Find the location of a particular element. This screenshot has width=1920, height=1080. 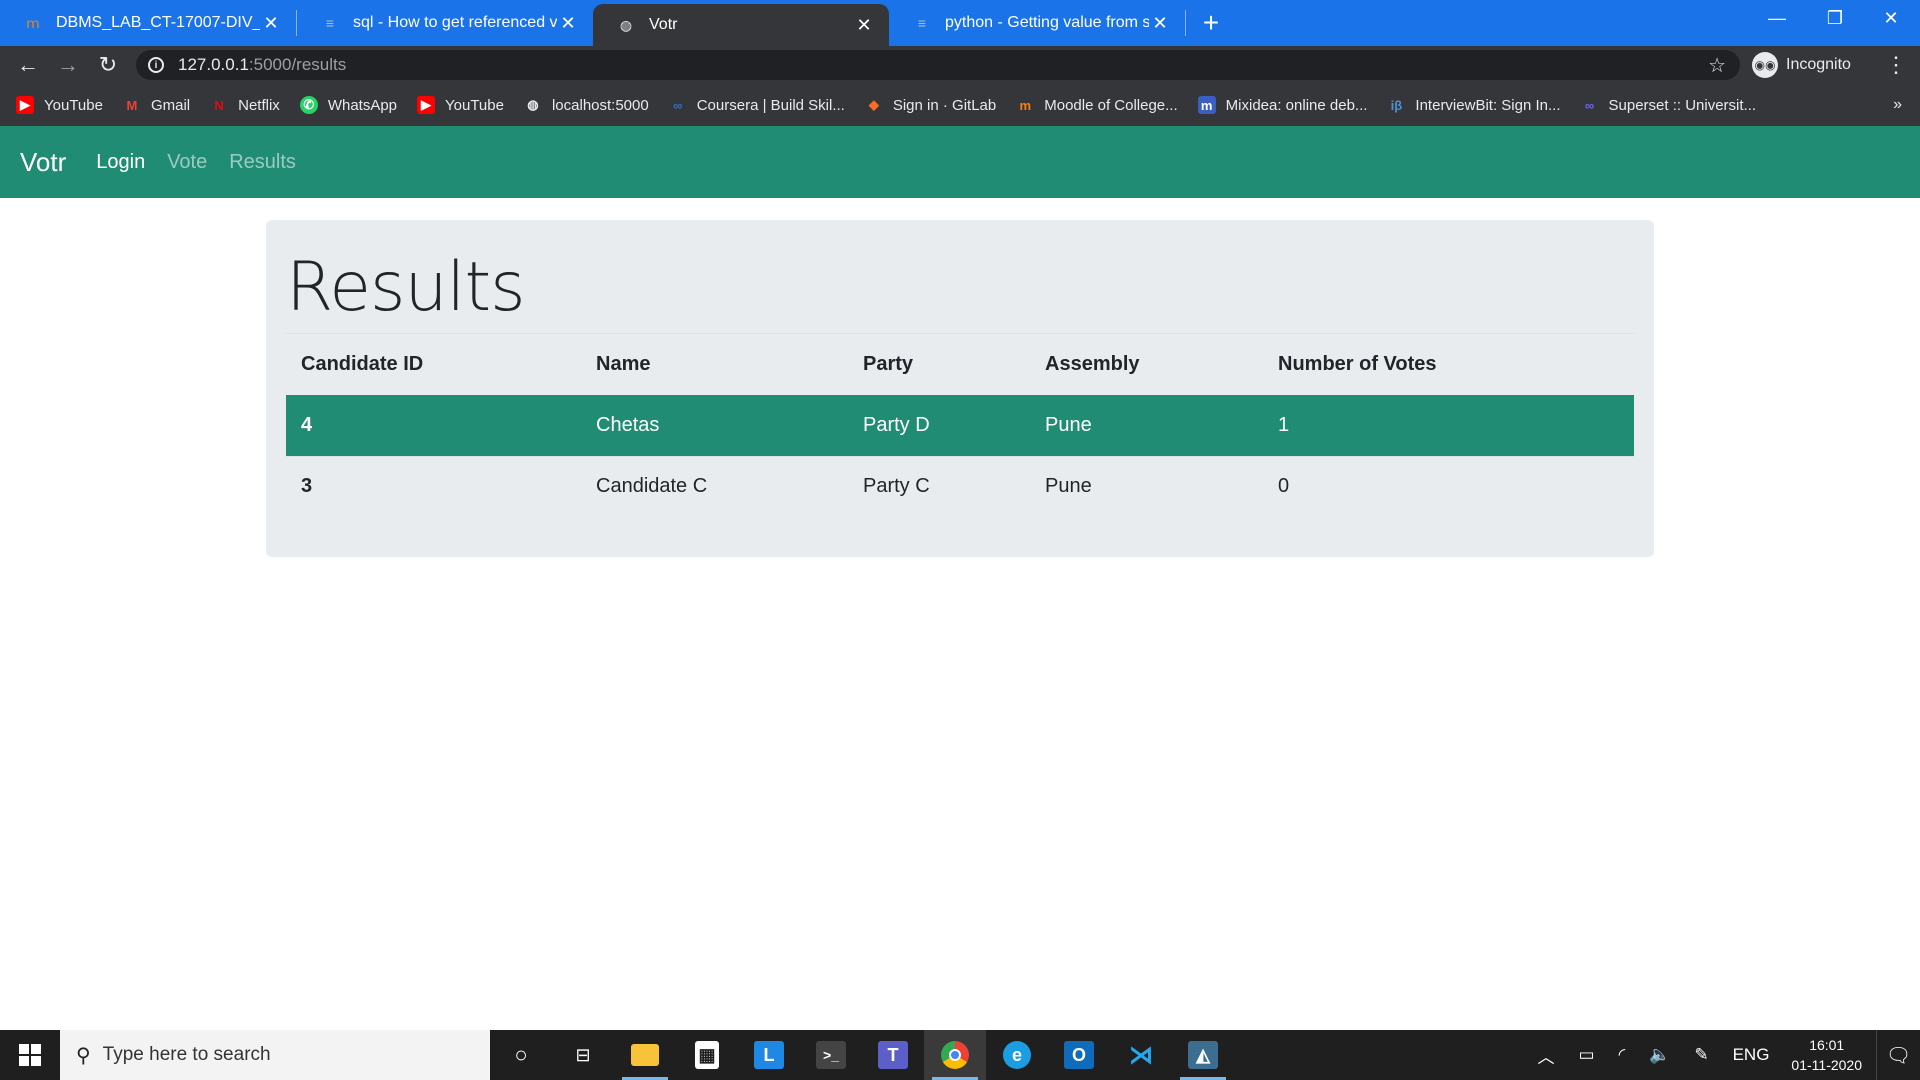

notification-icon: 🗨 is located at coordinates (1898, 1055).